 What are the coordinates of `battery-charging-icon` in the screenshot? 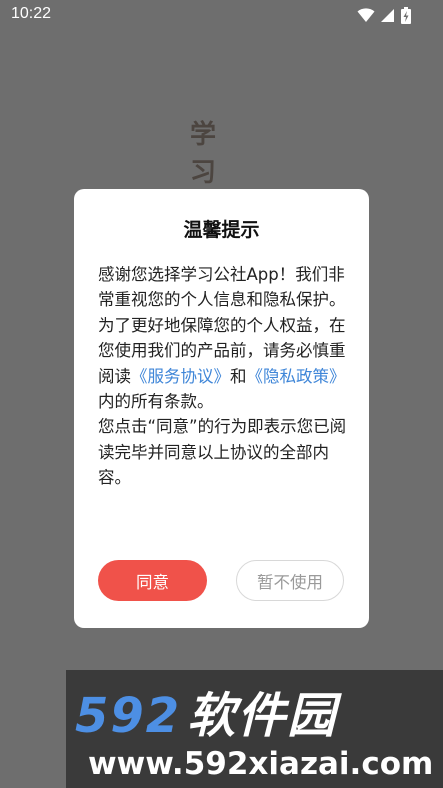 It's located at (406, 15).